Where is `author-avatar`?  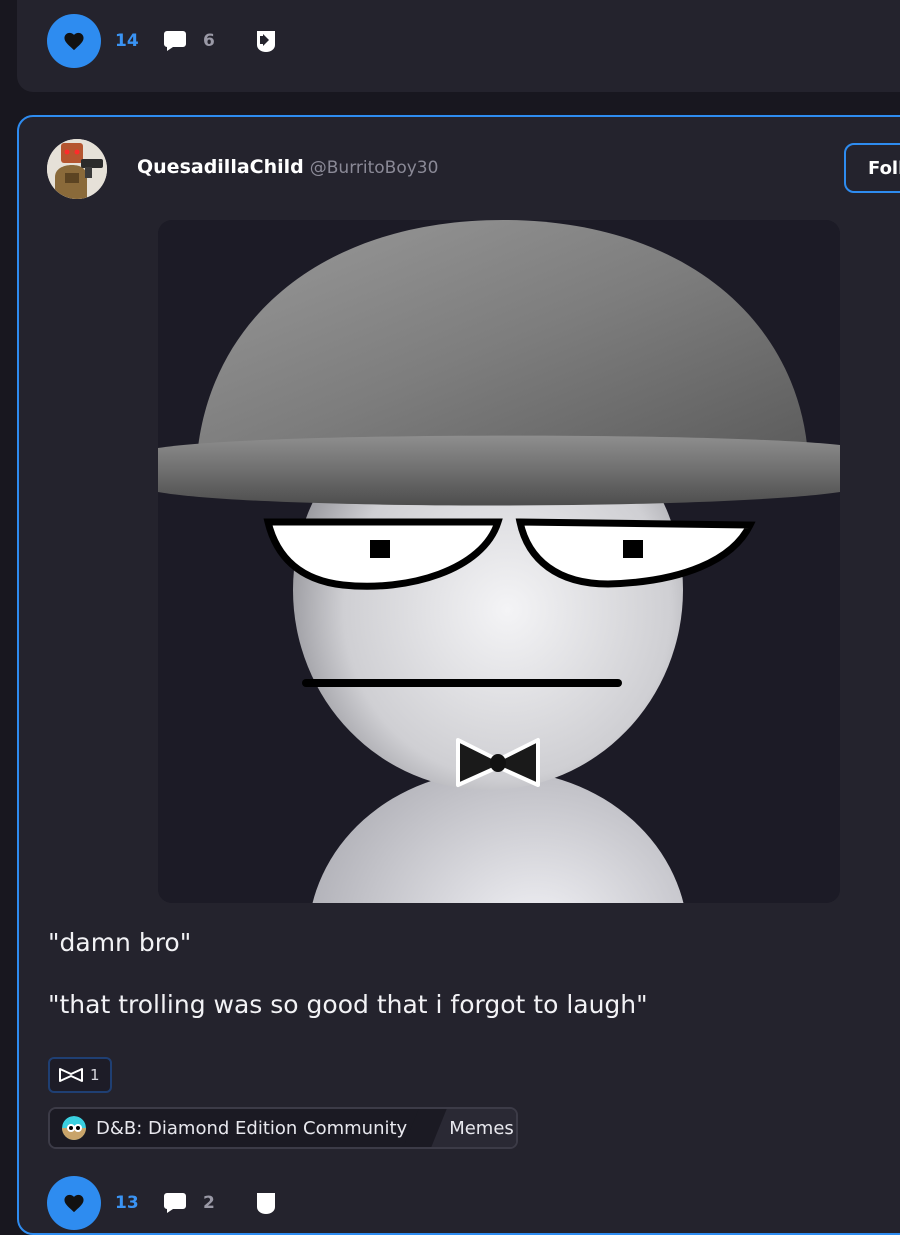 author-avatar is located at coordinates (77, 169).